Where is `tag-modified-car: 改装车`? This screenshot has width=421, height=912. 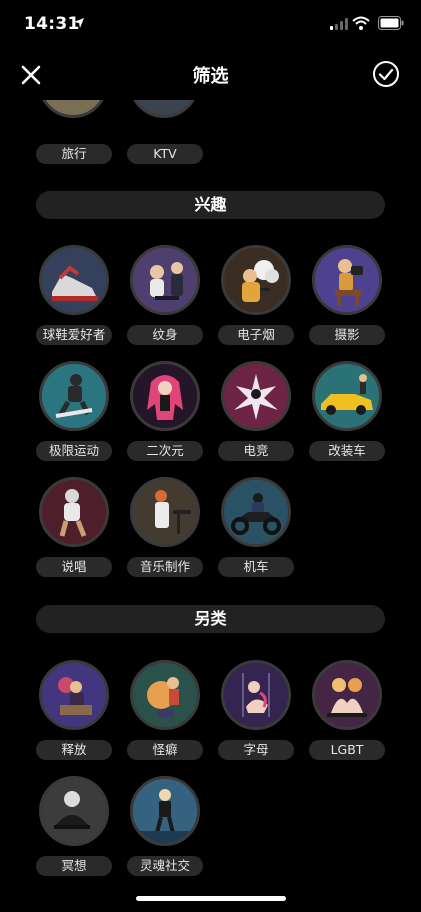
tag-modified-car: 改装车 is located at coordinates (347, 414).